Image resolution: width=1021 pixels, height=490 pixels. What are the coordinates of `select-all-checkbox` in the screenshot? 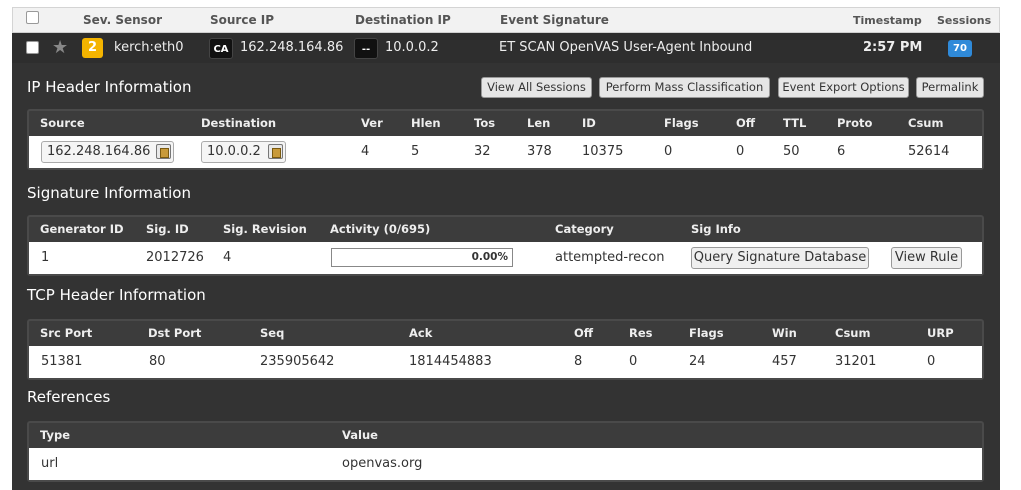 It's located at (32, 17).